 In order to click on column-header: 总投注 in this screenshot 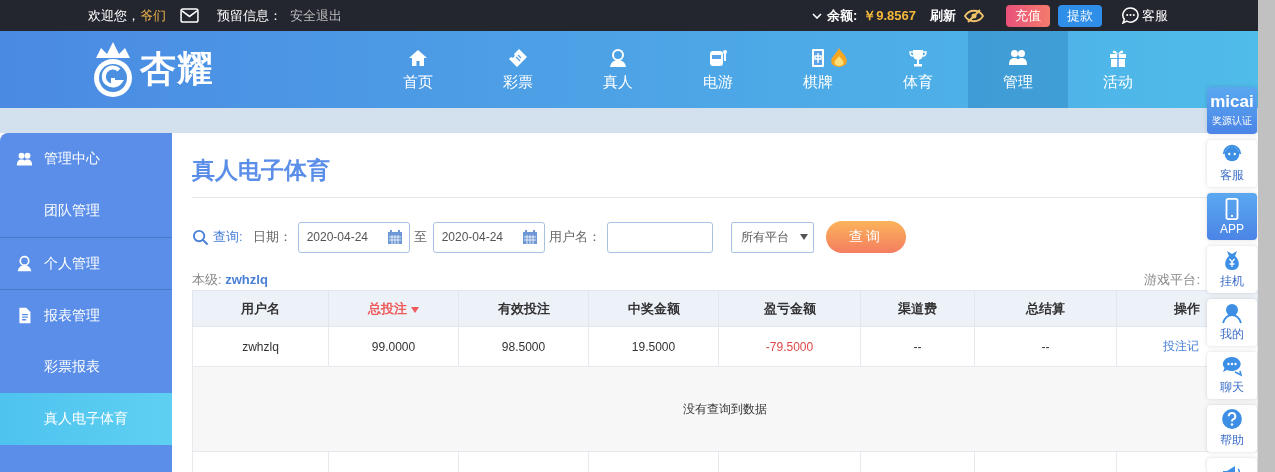, I will do `click(393, 308)`.